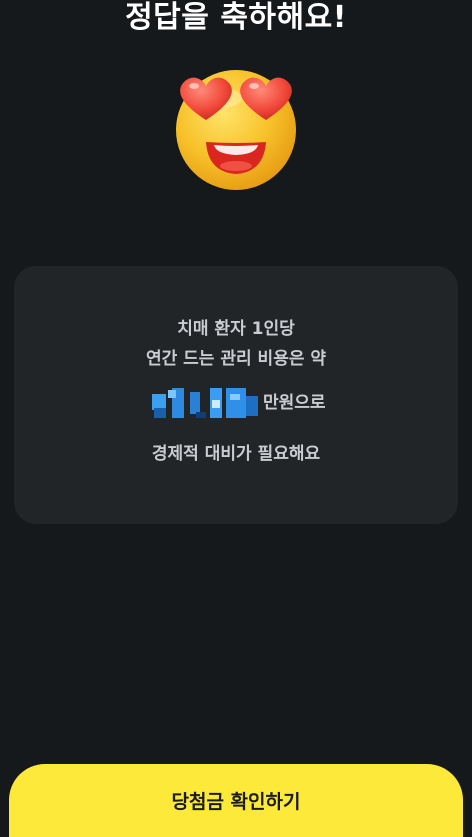  I want to click on page-title: 정답을 축하해요!, so click(236, 17).